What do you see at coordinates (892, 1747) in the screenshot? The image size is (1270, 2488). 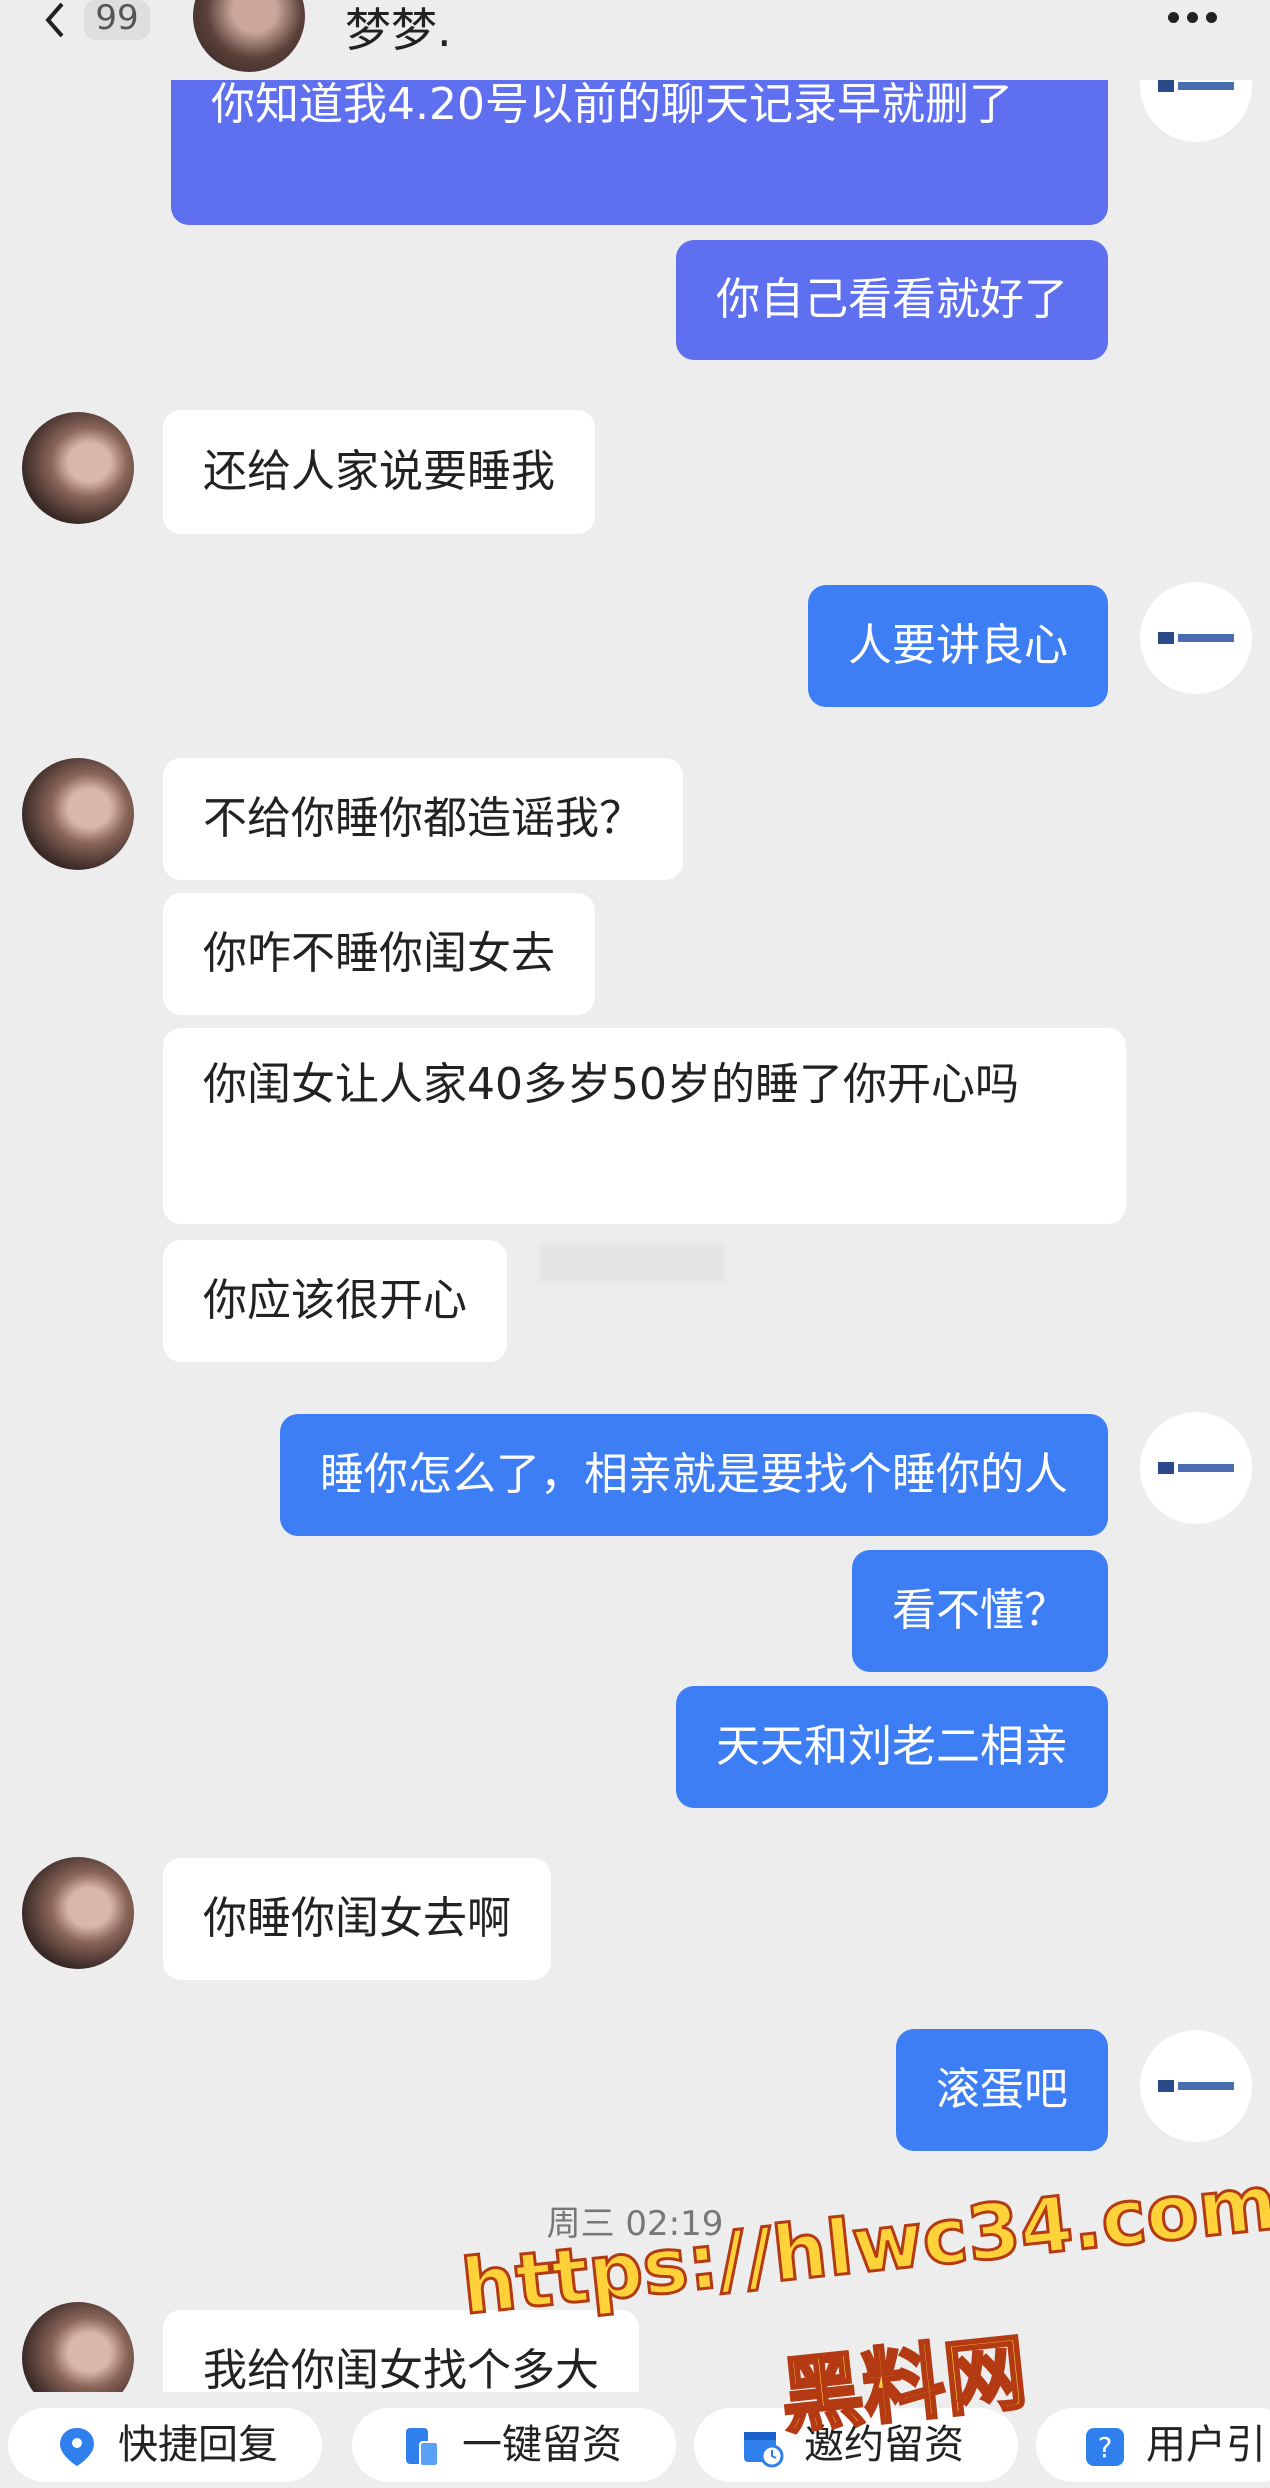 I see `message-bubble-sent: 天天和刘老二相亲` at bounding box center [892, 1747].